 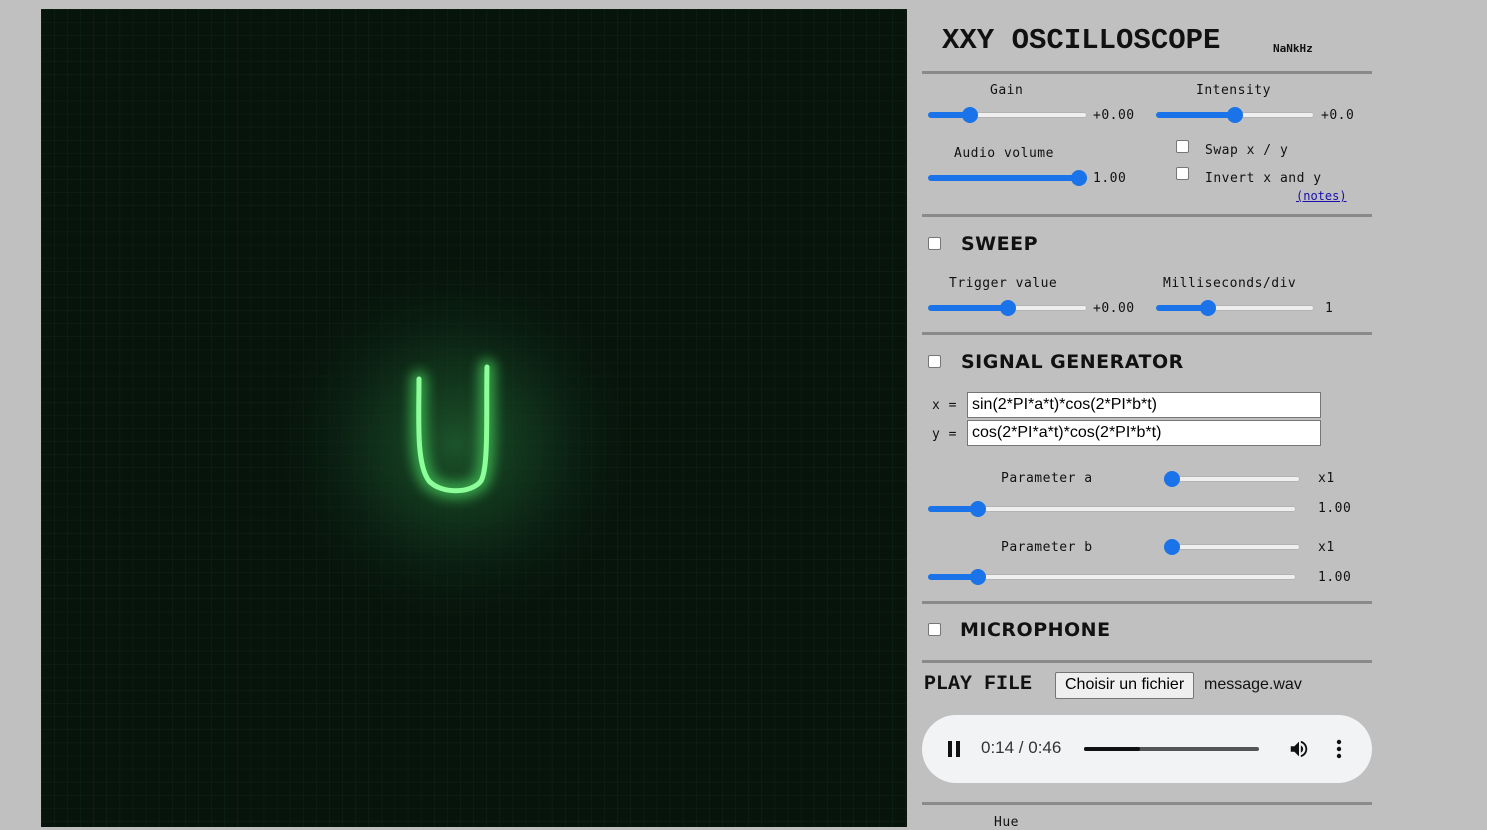 What do you see at coordinates (1081, 40) in the screenshot?
I see `app-title: XXY OSCILLOSCOPE` at bounding box center [1081, 40].